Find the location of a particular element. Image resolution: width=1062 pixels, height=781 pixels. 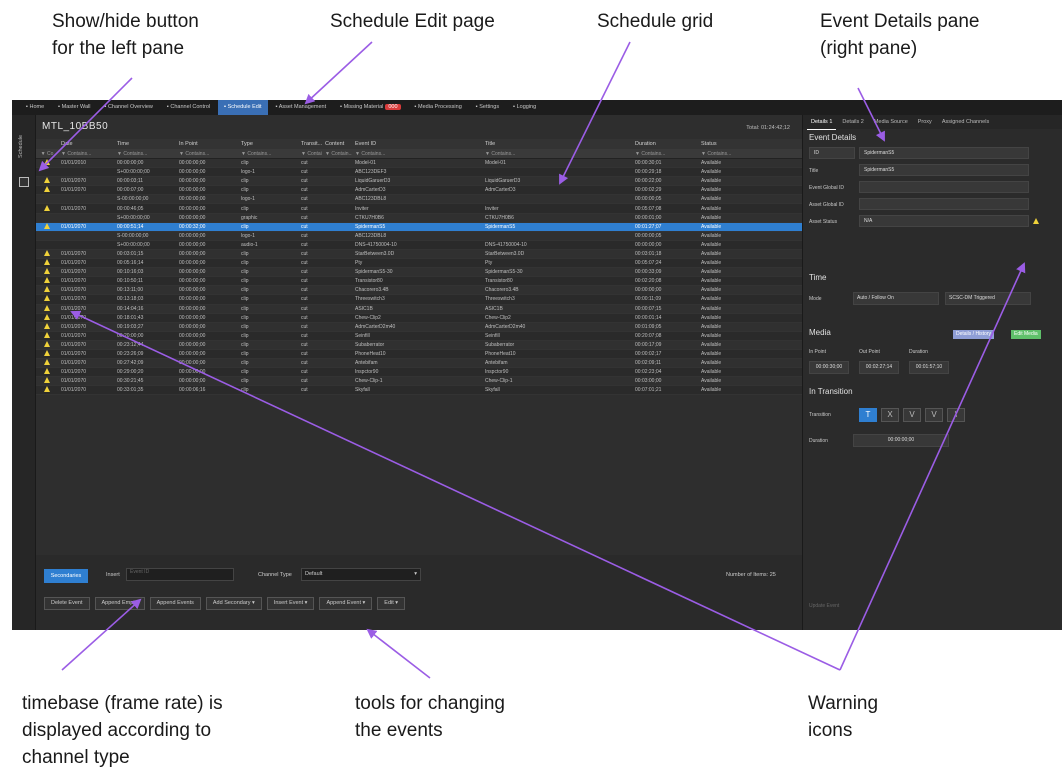

tool-button: Append Event ▾ is located at coordinates (346, 603).